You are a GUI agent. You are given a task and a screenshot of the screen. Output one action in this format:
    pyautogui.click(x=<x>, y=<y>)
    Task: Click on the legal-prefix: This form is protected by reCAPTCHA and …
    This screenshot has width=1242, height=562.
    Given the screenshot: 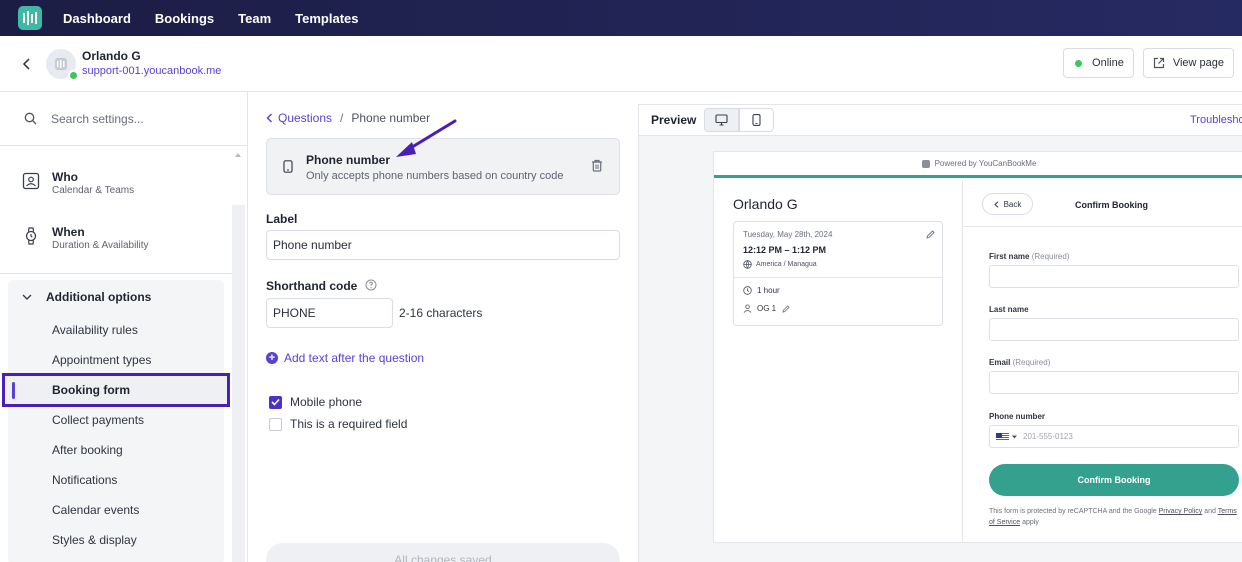 What is the action you would take?
    pyautogui.click(x=1073, y=511)
    